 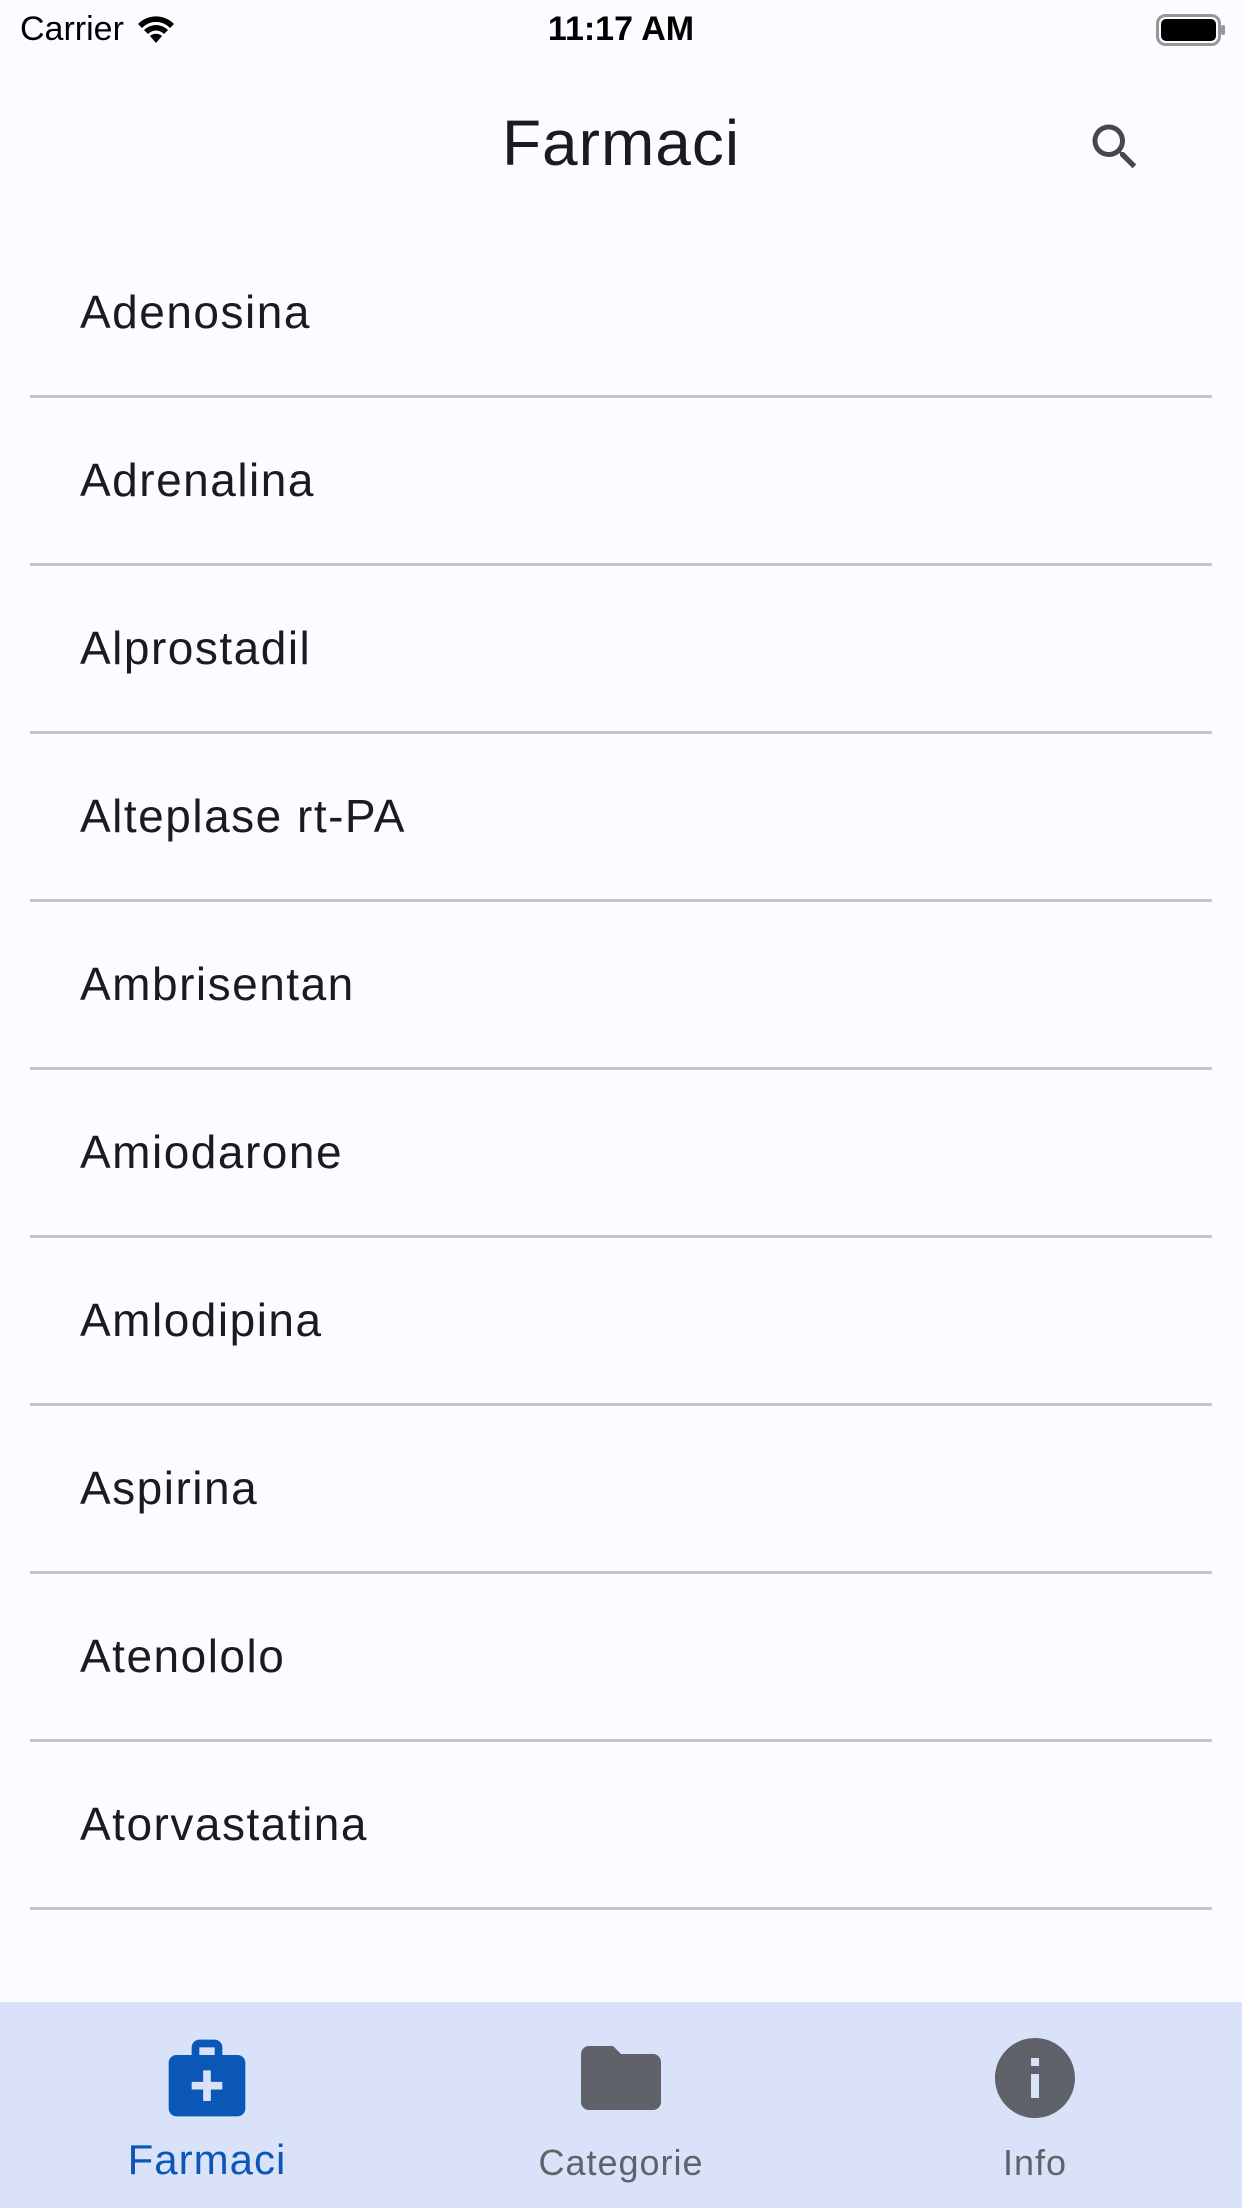 I want to click on divider, so click(x=621, y=1908).